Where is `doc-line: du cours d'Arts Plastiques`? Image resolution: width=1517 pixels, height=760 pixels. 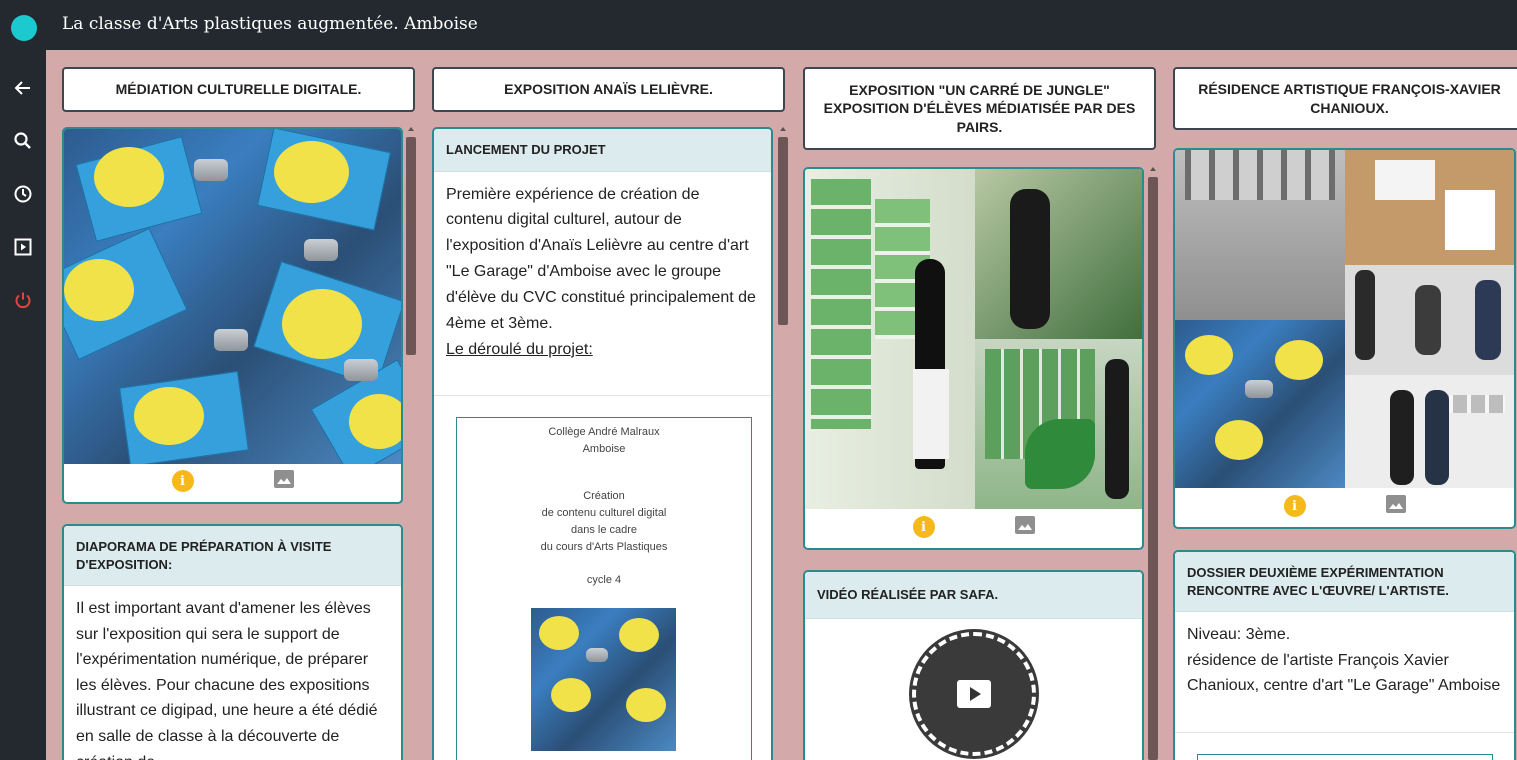 doc-line: du cours d'Arts Plastiques is located at coordinates (604, 547).